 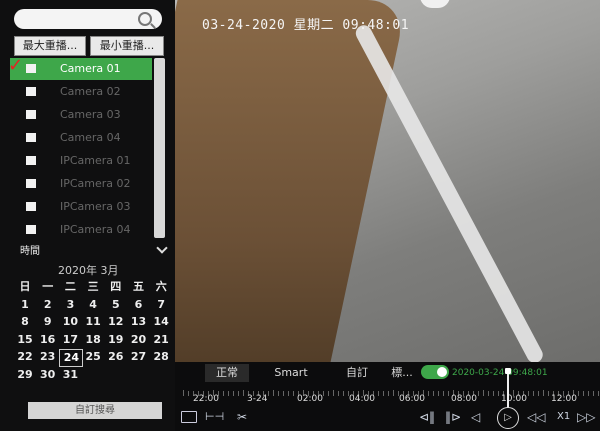 I want to click on calendar-weekday: 四, so click(x=116, y=286).